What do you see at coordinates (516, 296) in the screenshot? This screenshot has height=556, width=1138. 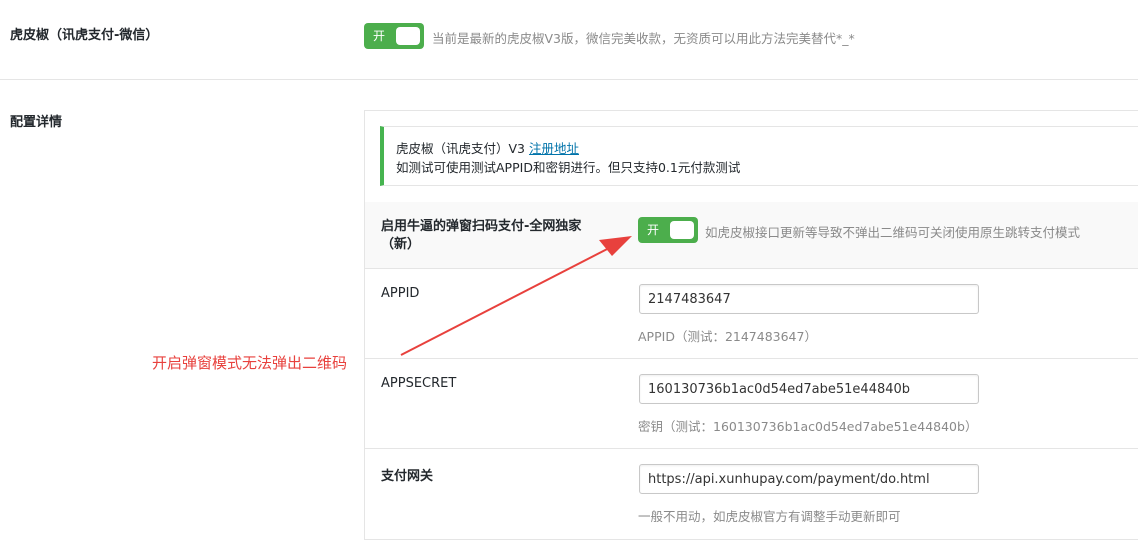 I see `annotation-arrow-icon` at bounding box center [516, 296].